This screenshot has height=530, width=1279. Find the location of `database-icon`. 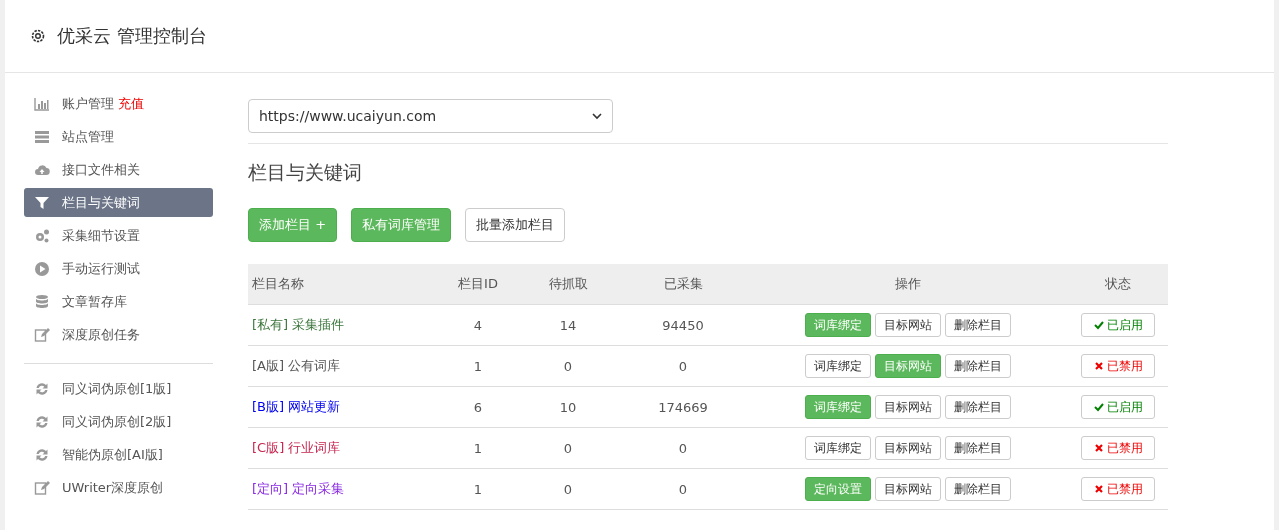

database-icon is located at coordinates (42, 301).